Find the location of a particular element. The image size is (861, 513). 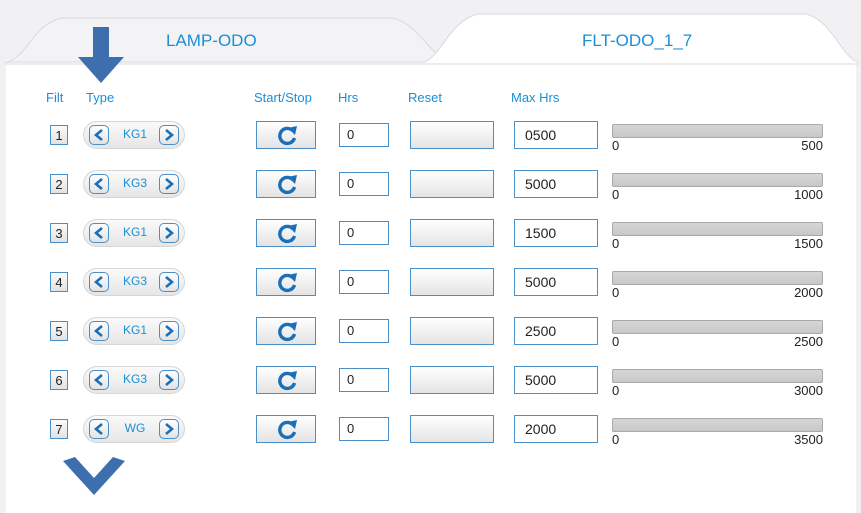

filter-row: 1 KG1 0 0500 0 500 is located at coordinates (430, 143).